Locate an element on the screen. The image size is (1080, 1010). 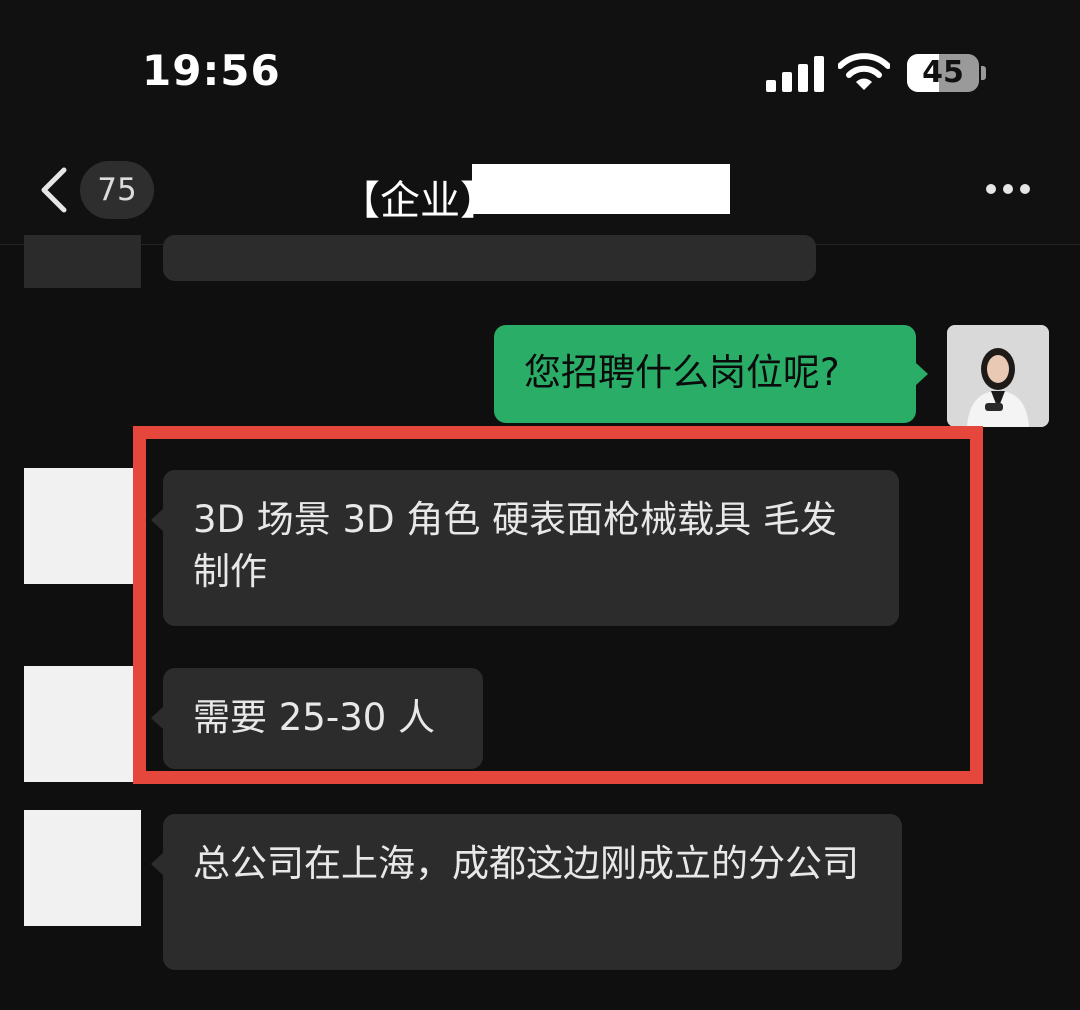
battery-icon: 45 is located at coordinates (943, 73).